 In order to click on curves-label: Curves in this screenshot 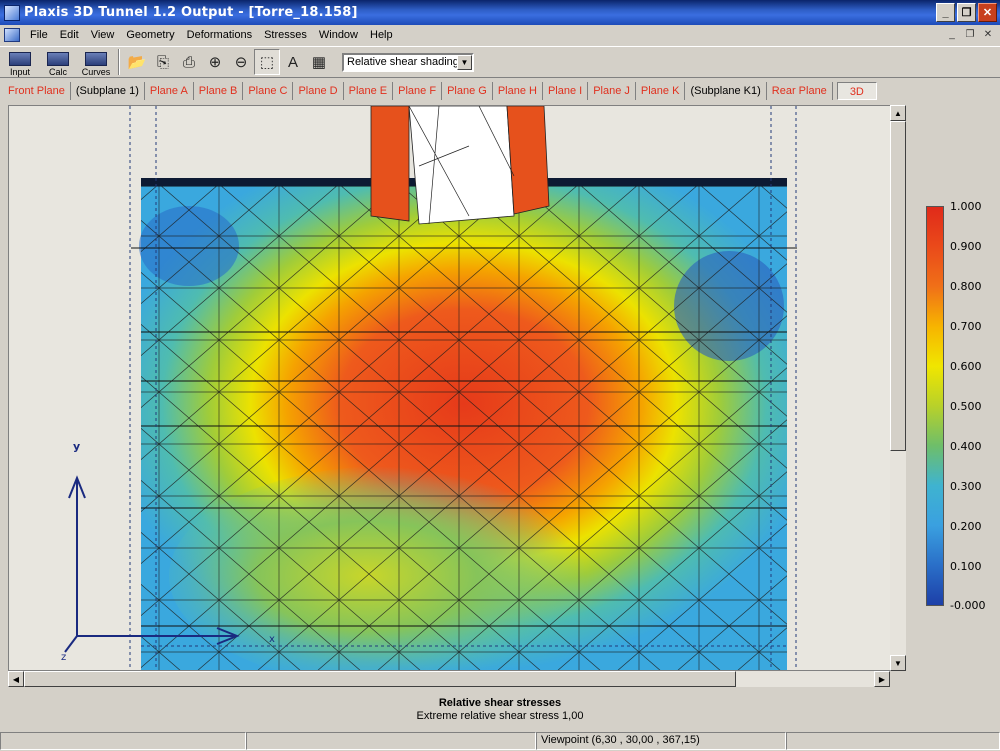, I will do `click(96, 72)`.